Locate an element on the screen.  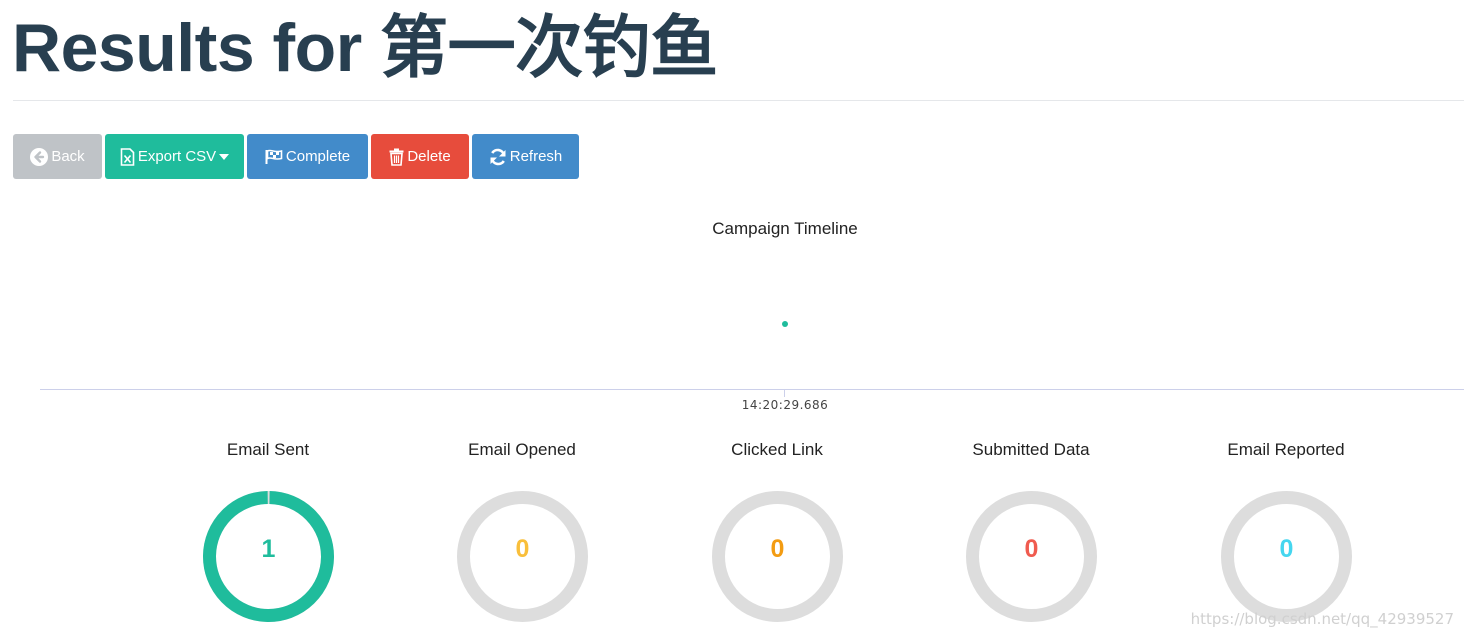
page-title: Results for 第一次钓鱼 is located at coordinates (365, 48).